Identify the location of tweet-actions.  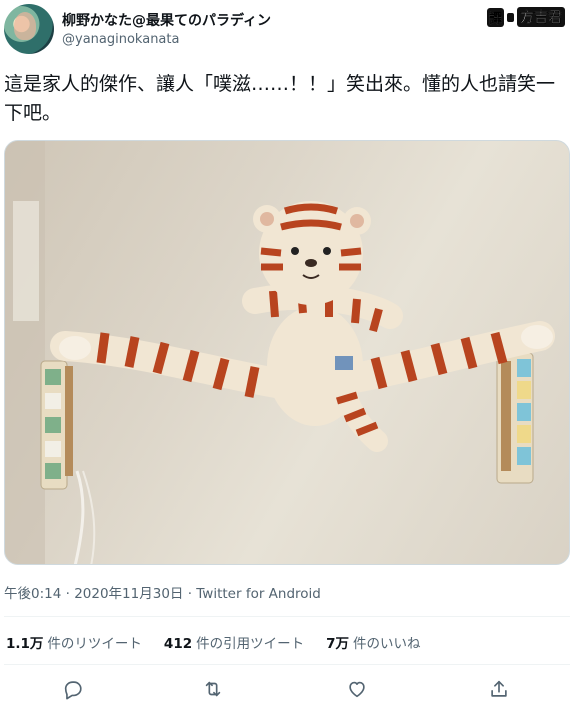
(286, 690).